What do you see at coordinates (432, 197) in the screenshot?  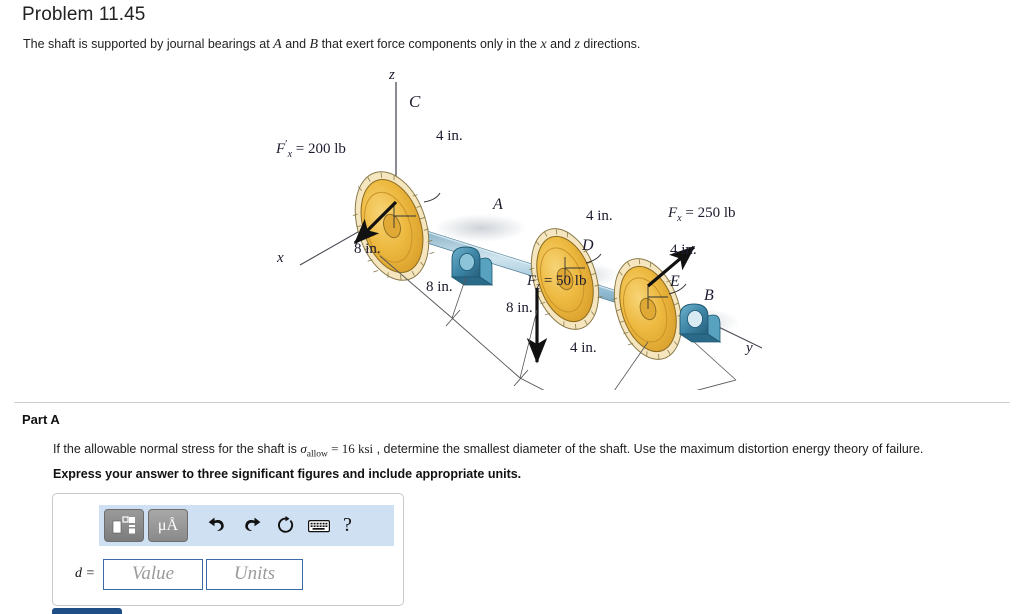 I see `leader-c` at bounding box center [432, 197].